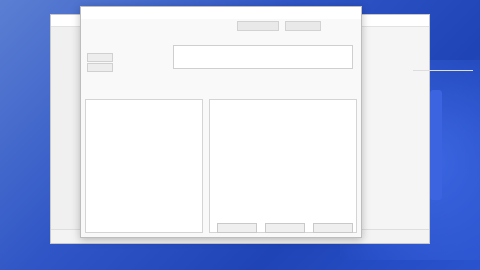 This screenshot has width=480, height=270. Describe the element at coordinates (354, 13) in the screenshot. I see `close-icon` at that location.